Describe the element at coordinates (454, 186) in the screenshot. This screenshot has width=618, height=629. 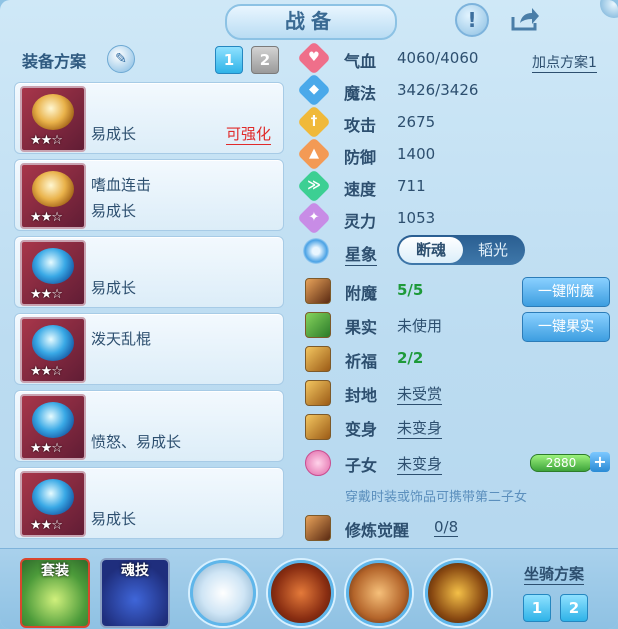
I see `stat-row-speed: ≫ 速度 711` at that location.